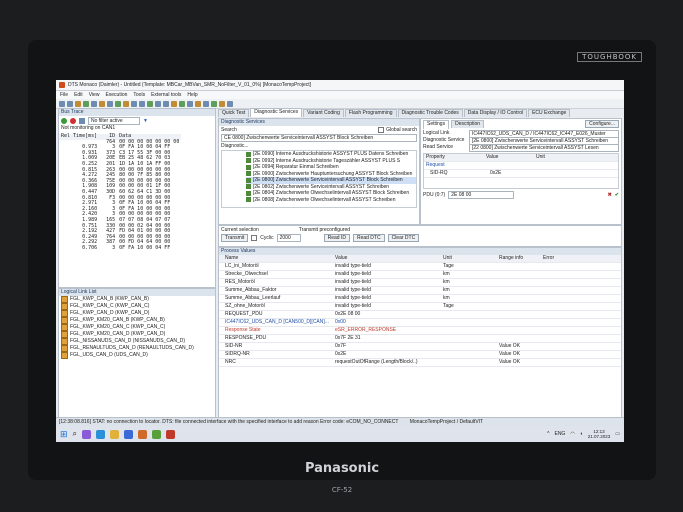 This screenshot has width=683, height=512. What do you see at coordinates (495, 113) in the screenshot?
I see `tab-data-display: Data Display / IO Control` at bounding box center [495, 113].